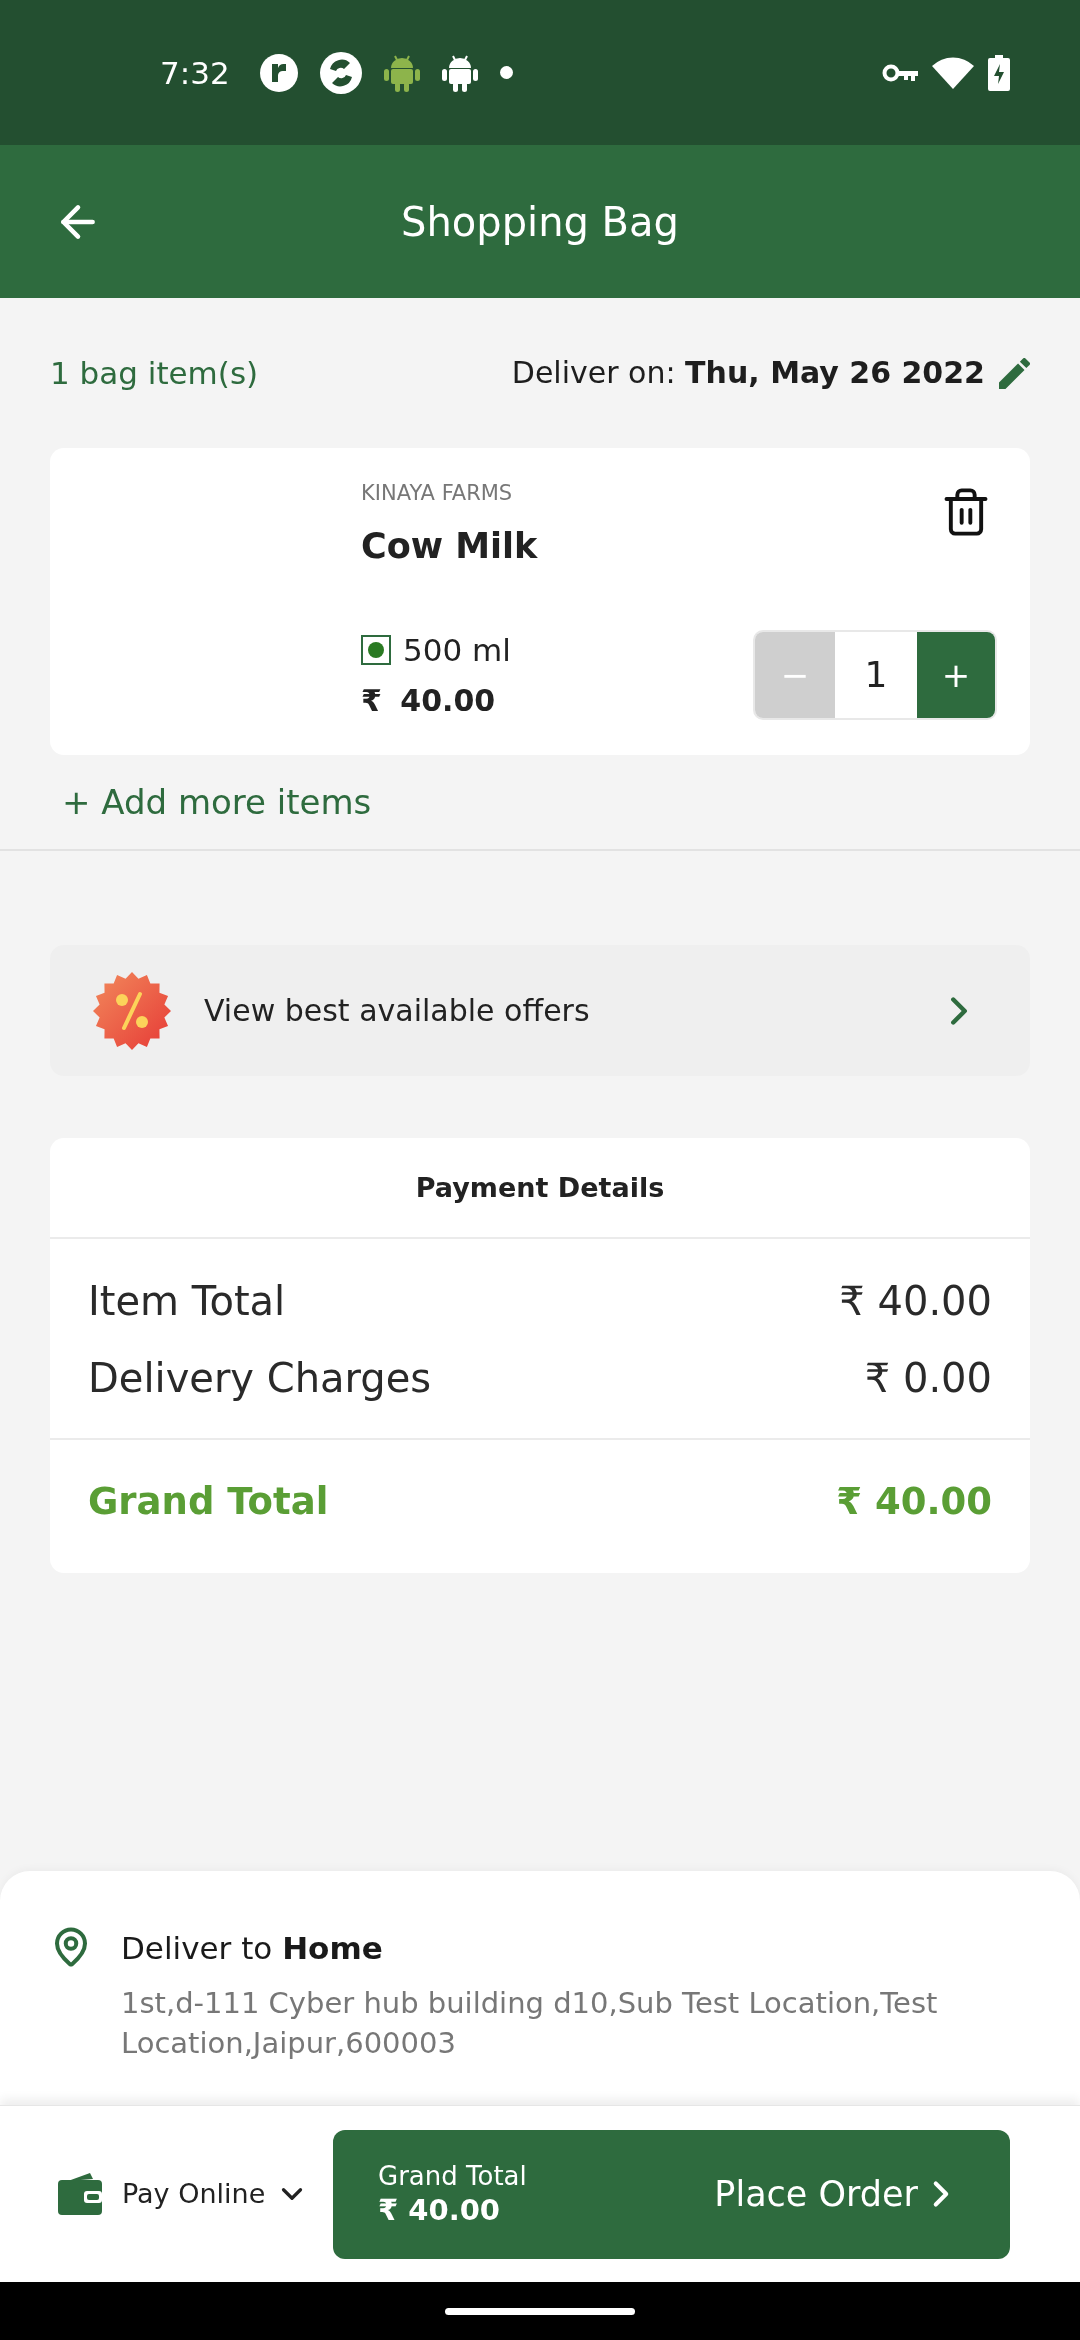  Describe the element at coordinates (184, 2194) in the screenshot. I see `payment-method-dropdown: Pay Online` at that location.